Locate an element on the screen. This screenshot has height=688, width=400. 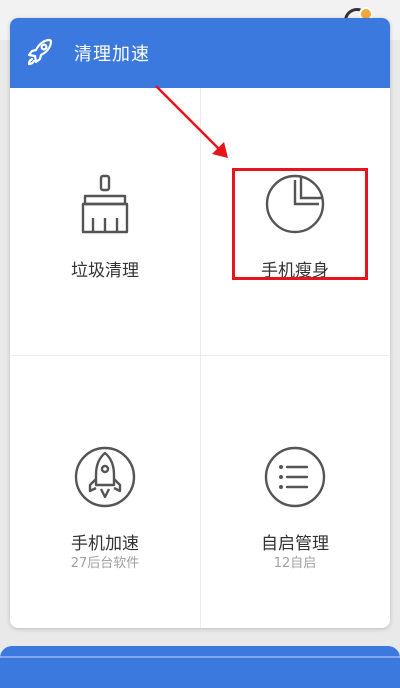
rocket-circle-icon is located at coordinates (105, 477).